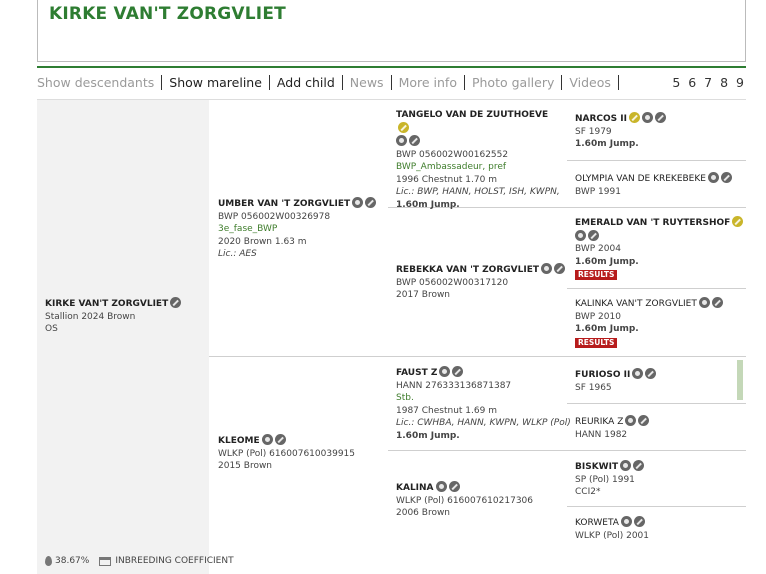  What do you see at coordinates (284, 204) in the screenshot?
I see `horse-name: UMBER VAN 'T ZORGVLIET` at bounding box center [284, 204].